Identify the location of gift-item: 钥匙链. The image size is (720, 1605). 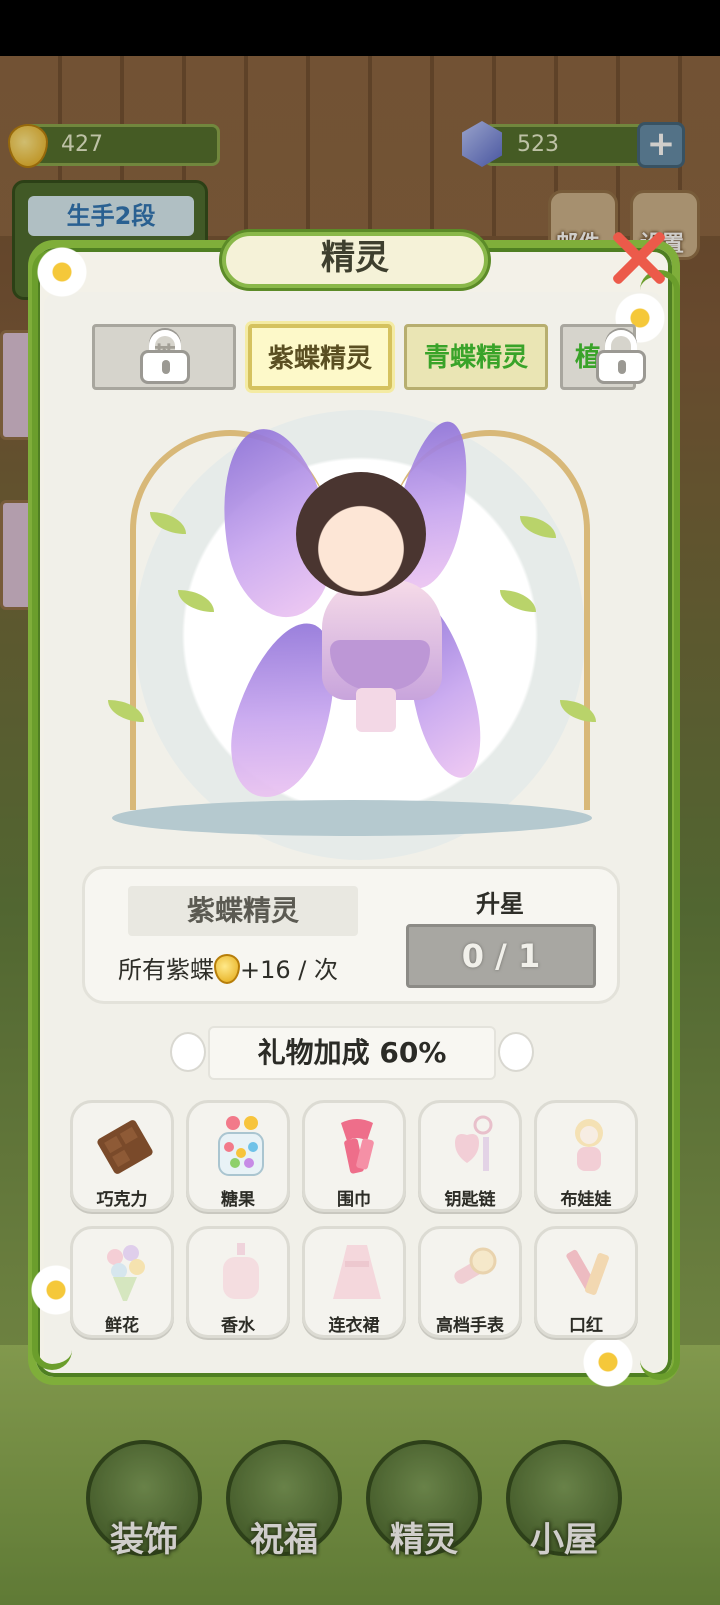
(470, 1156).